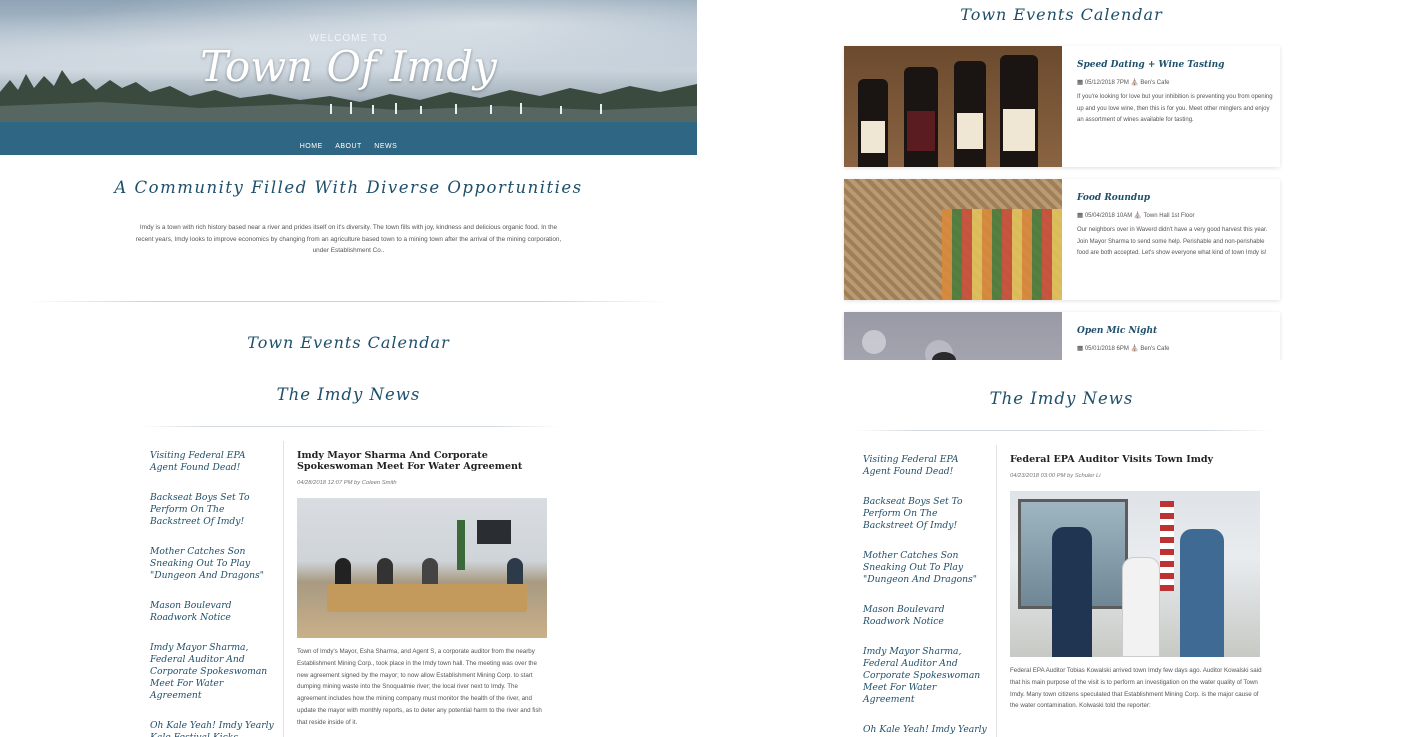 The height and width of the screenshot is (737, 1410). What do you see at coordinates (1169, 216) in the screenshot?
I see `event-location: Town Hall 1st Floor` at bounding box center [1169, 216].